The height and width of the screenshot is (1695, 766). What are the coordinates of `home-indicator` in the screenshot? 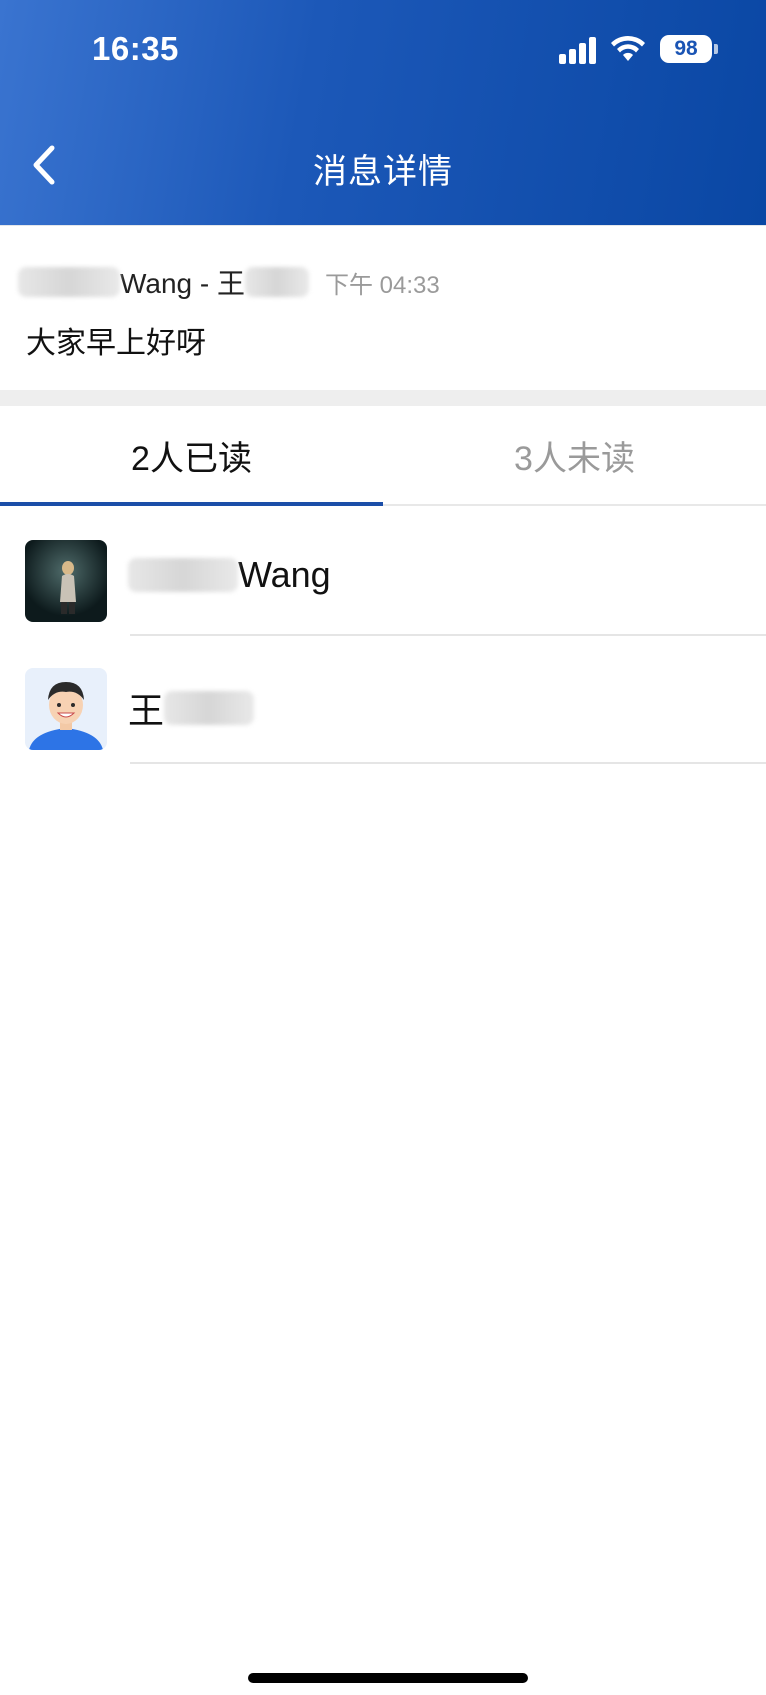 It's located at (388, 1678).